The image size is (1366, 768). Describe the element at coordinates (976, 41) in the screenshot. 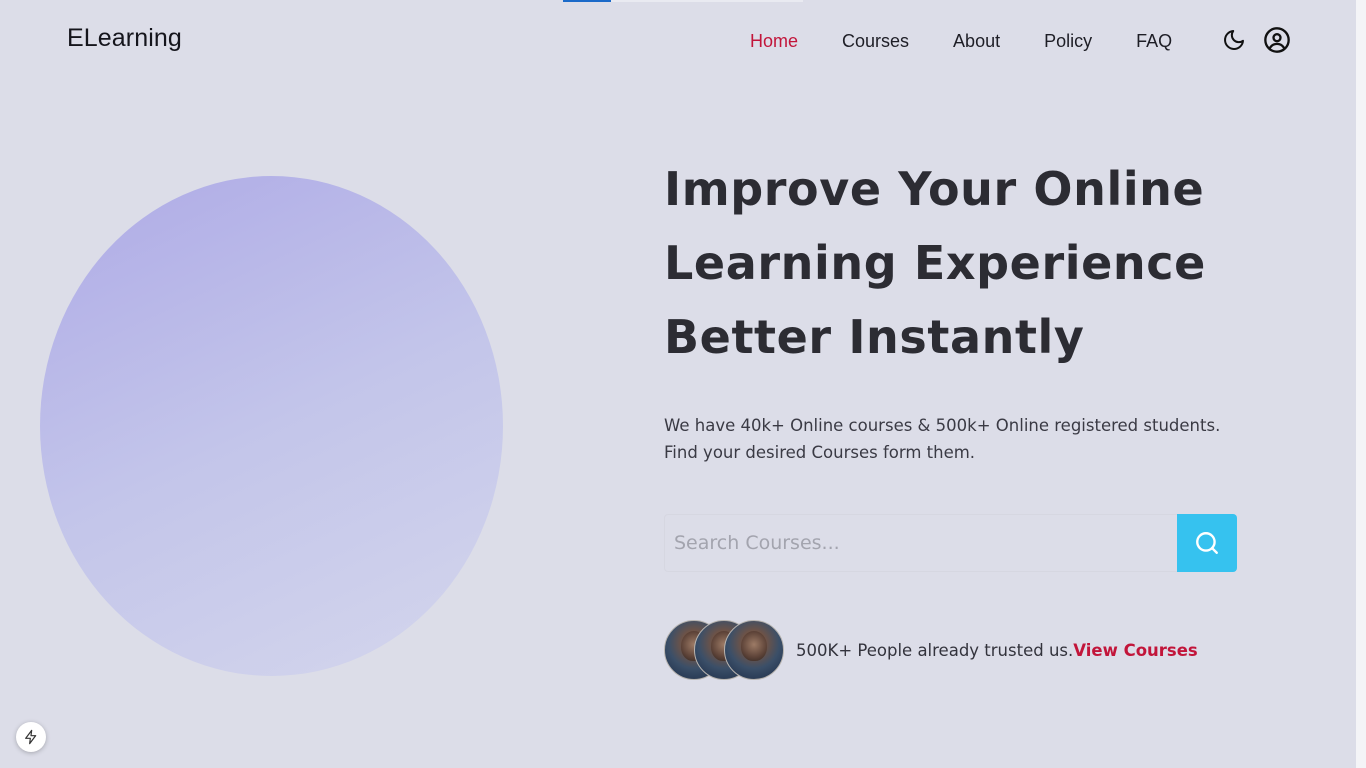

I see `nav-about: About` at that location.